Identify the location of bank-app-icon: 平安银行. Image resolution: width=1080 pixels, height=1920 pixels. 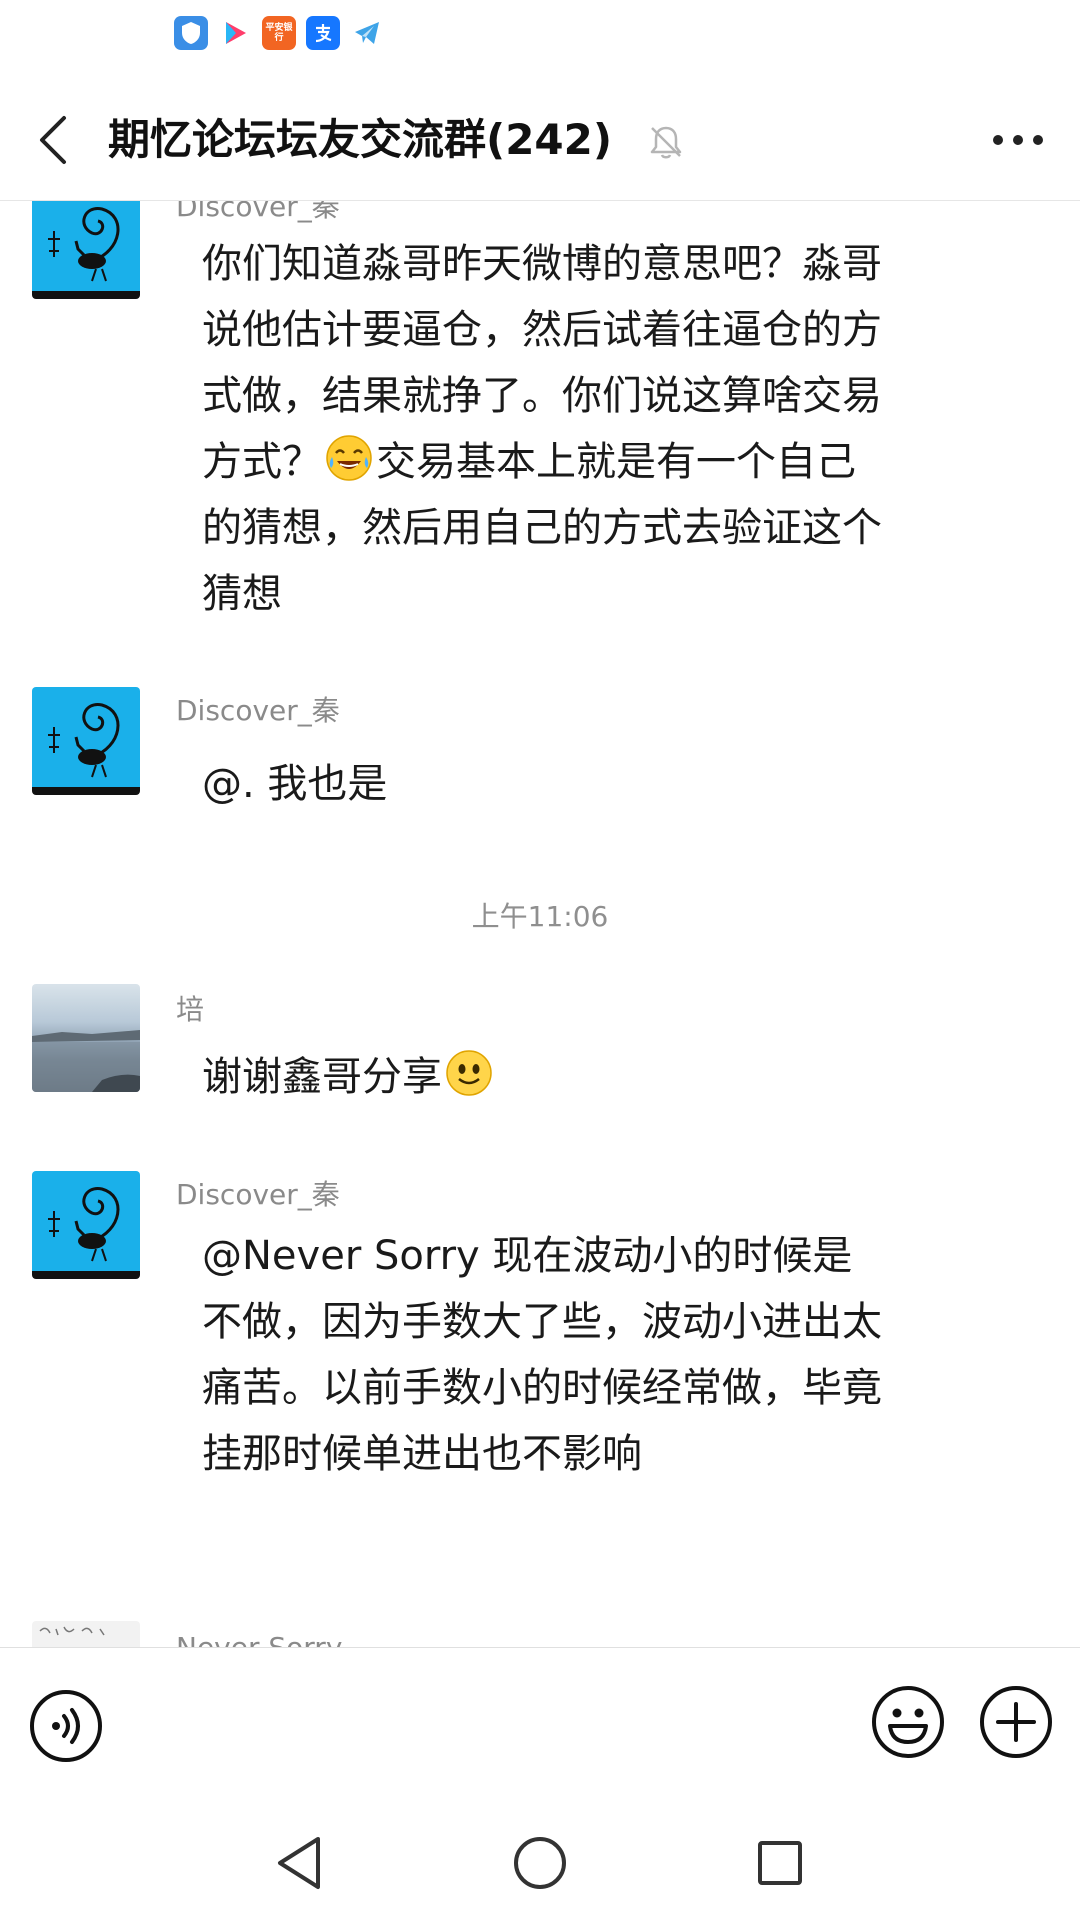
(279, 33).